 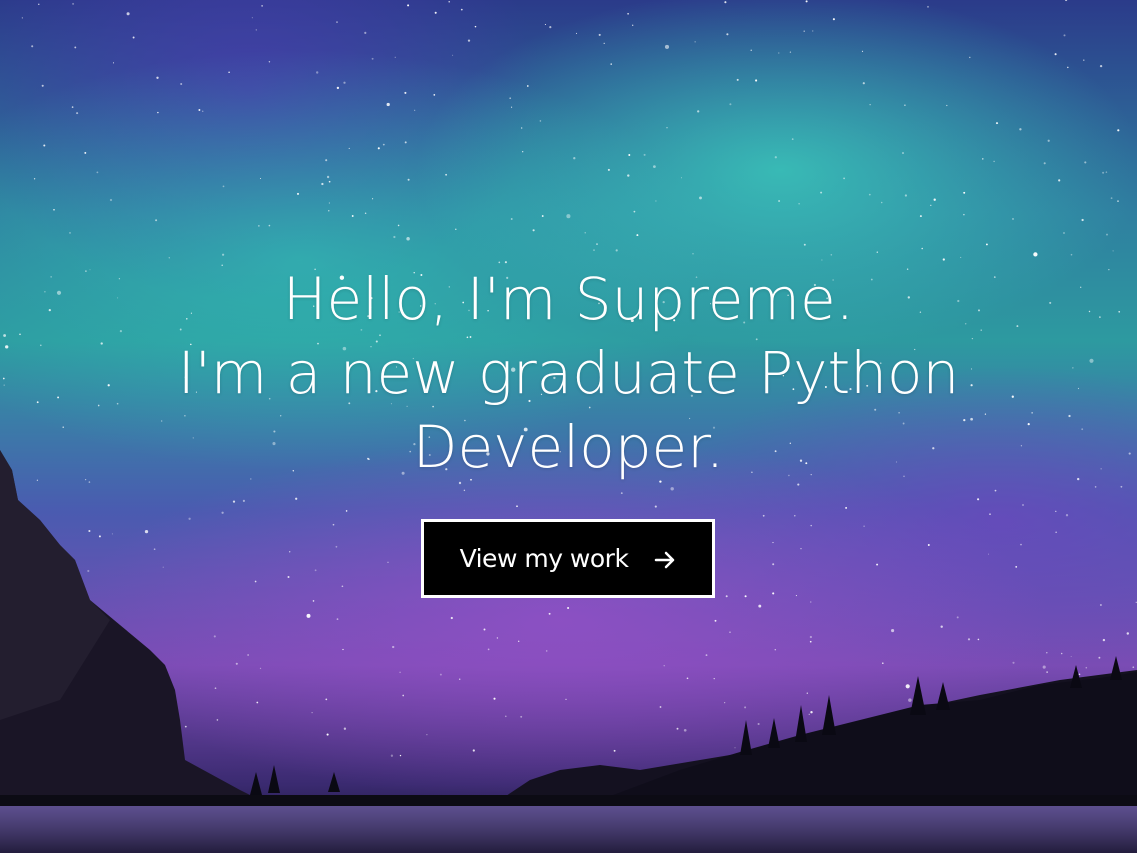 I want to click on view-my-work-button: View my work, so click(x=568, y=558).